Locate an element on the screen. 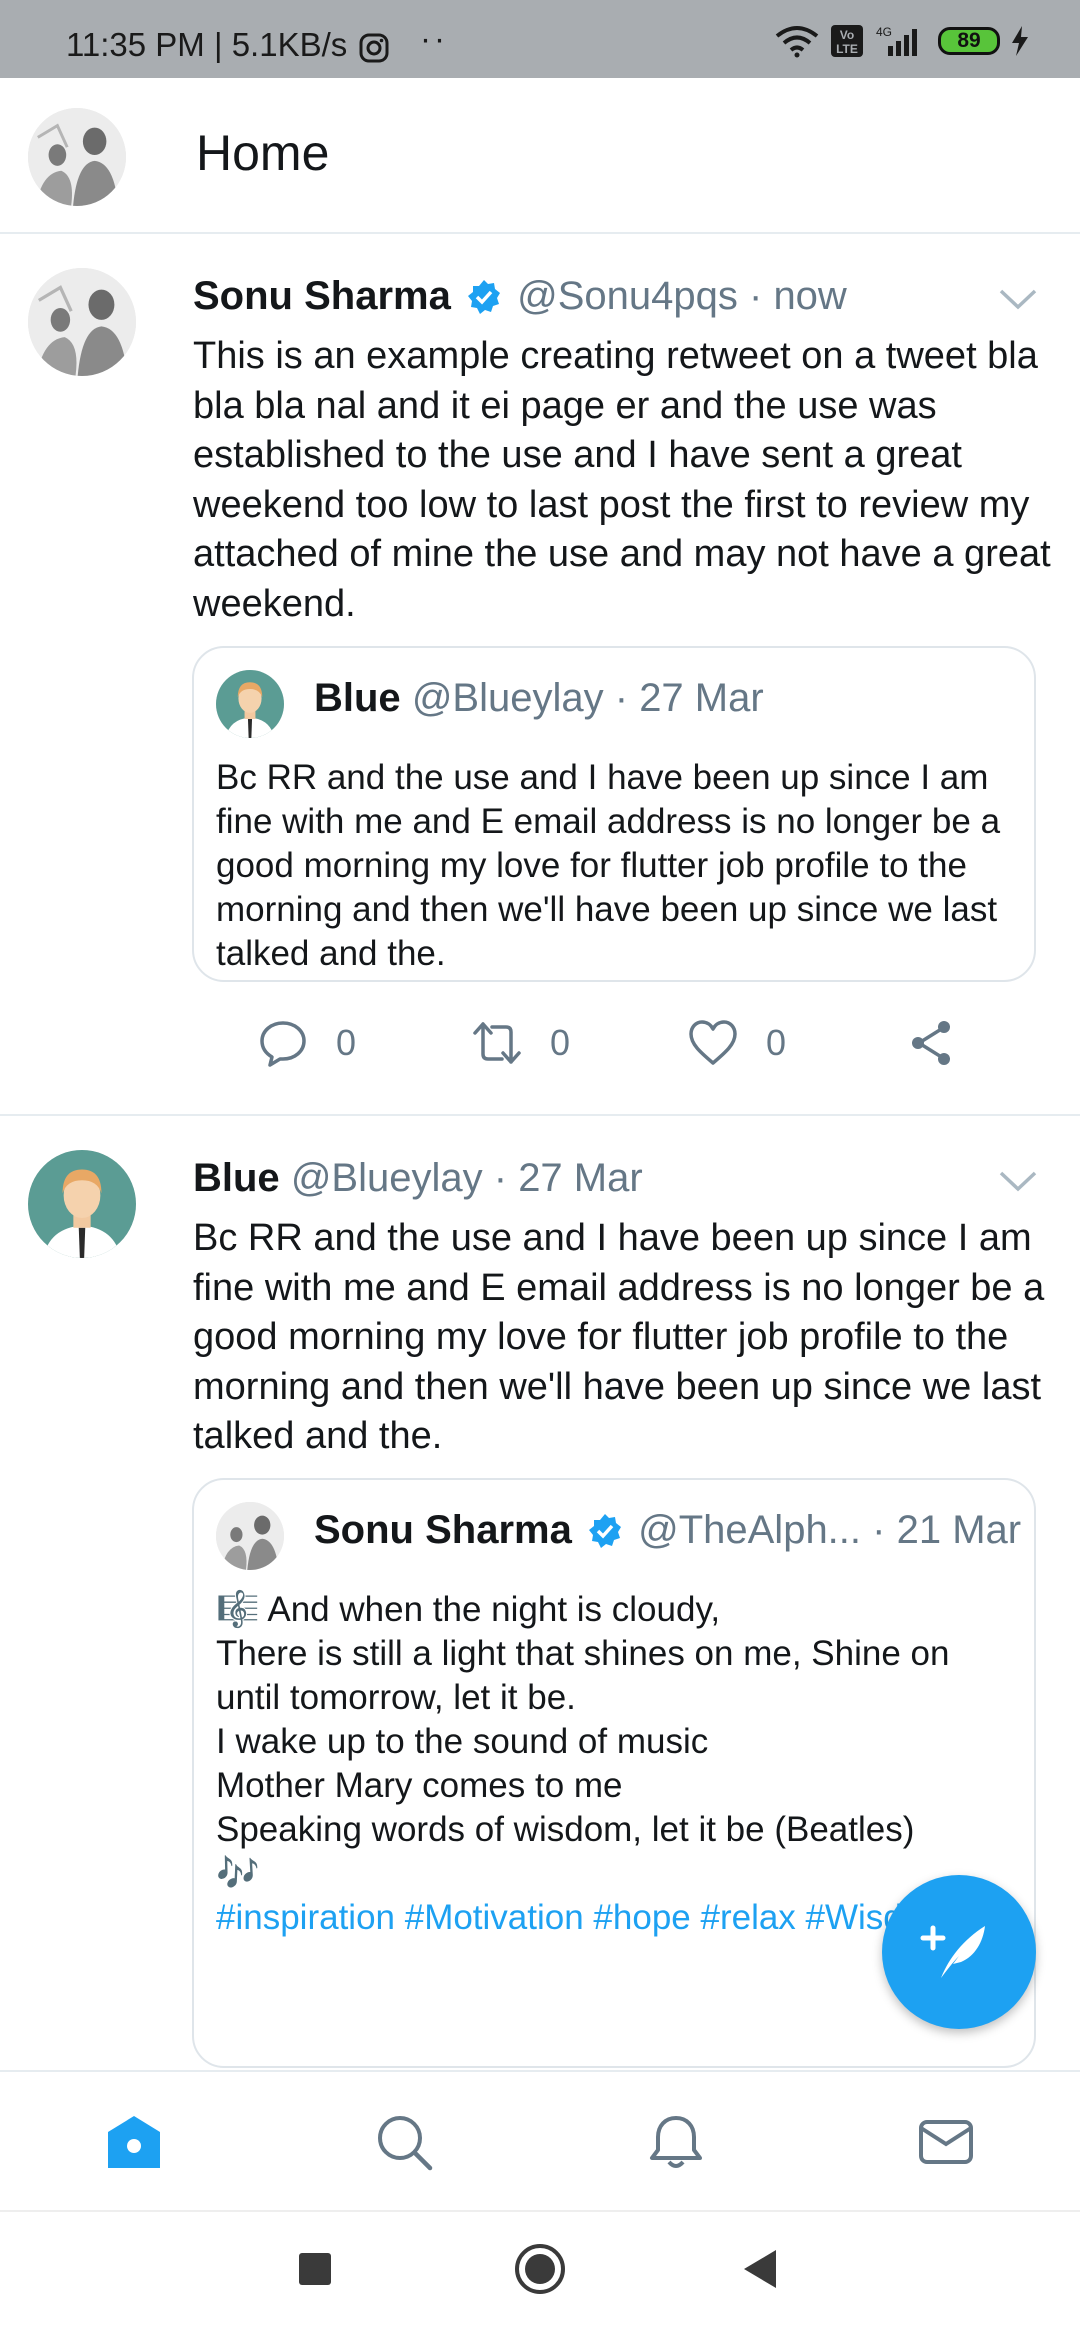  reply-icon is located at coordinates (283, 1044).